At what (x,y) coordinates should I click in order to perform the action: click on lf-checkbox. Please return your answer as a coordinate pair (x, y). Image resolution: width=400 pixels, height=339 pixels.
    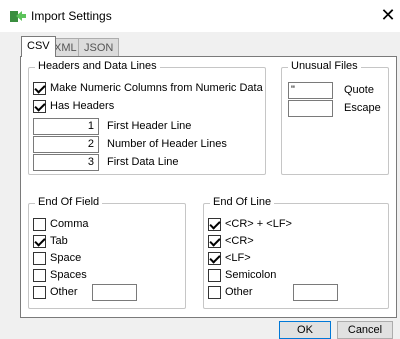
    Looking at the image, I should click on (214, 258).